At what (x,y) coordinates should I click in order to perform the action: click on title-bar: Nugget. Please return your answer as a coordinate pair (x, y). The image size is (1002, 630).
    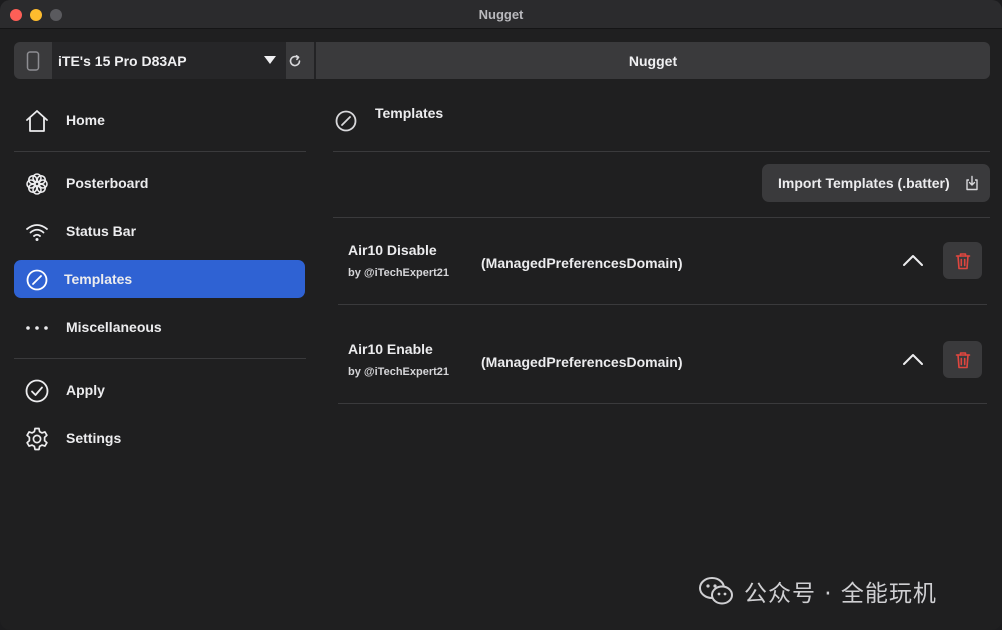
    Looking at the image, I should click on (501, 14).